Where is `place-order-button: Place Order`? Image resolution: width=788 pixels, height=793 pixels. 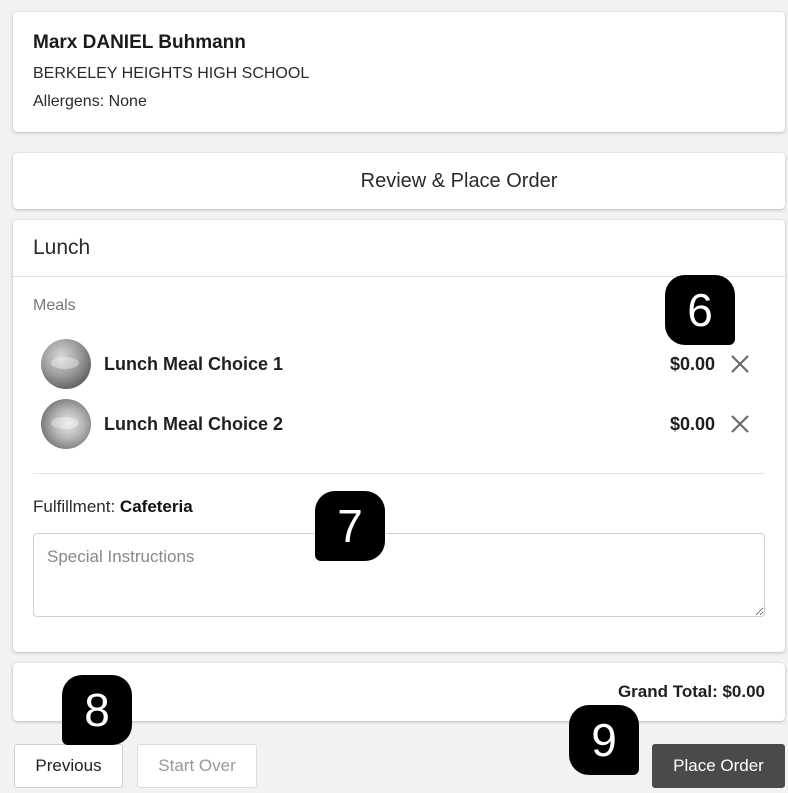
place-order-button: Place Order is located at coordinates (718, 766).